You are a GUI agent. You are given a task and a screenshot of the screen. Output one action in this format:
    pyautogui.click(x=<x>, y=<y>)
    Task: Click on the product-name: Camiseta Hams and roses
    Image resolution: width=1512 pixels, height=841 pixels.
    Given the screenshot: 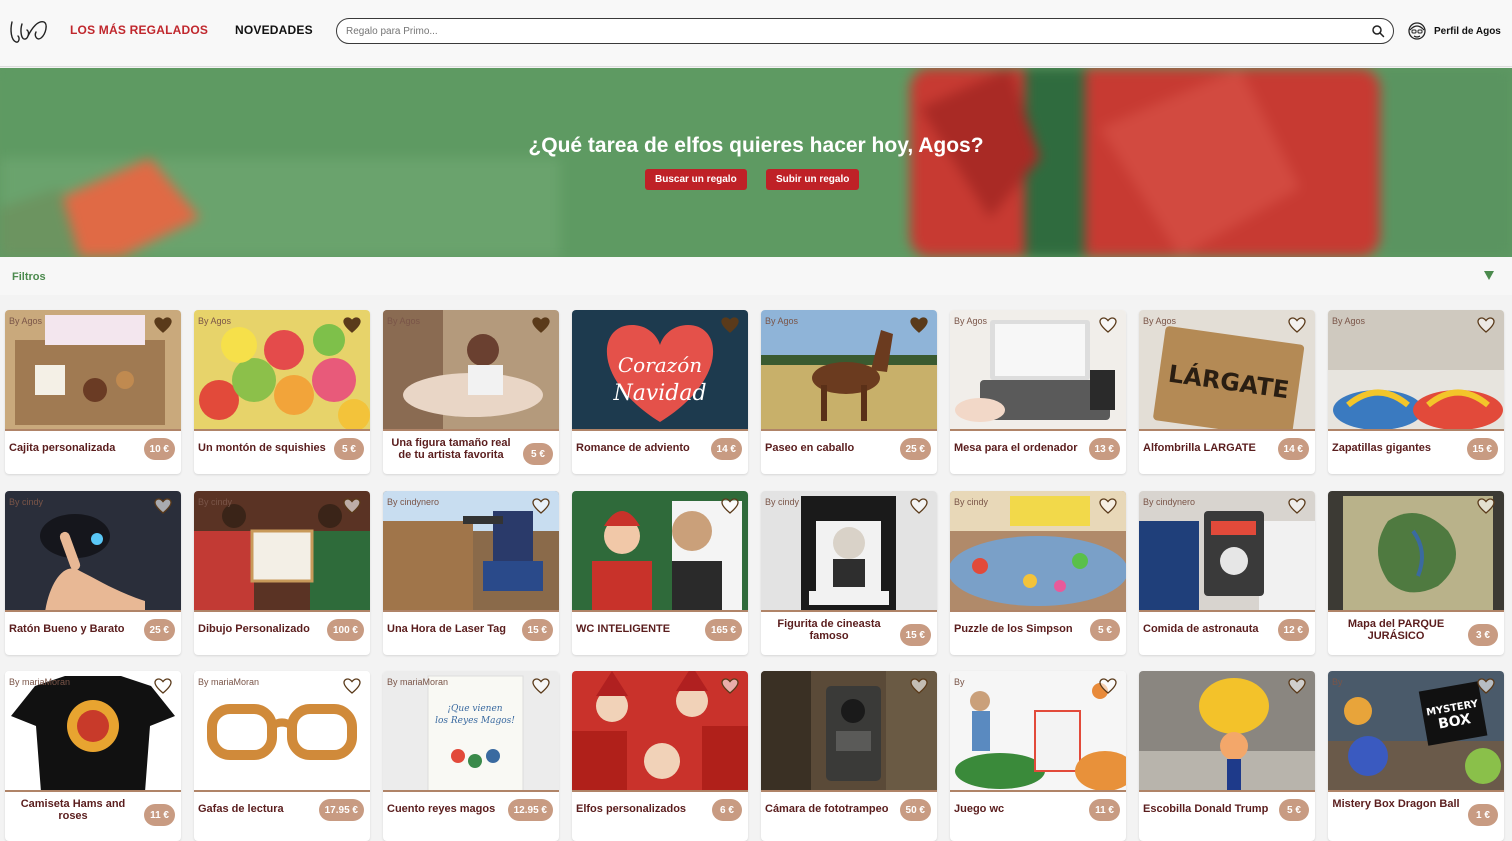 What is the action you would take?
    pyautogui.click(x=73, y=810)
    